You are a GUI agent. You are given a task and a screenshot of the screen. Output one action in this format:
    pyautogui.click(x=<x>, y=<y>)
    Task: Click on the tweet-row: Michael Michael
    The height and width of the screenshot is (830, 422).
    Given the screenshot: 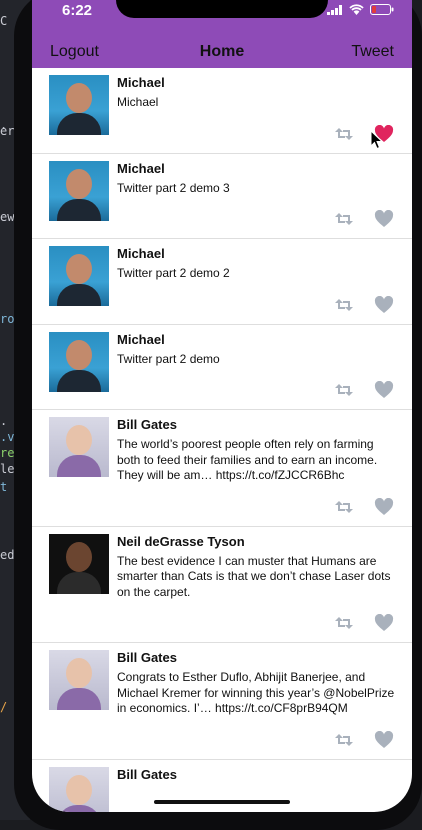 What is the action you would take?
    pyautogui.click(x=222, y=111)
    